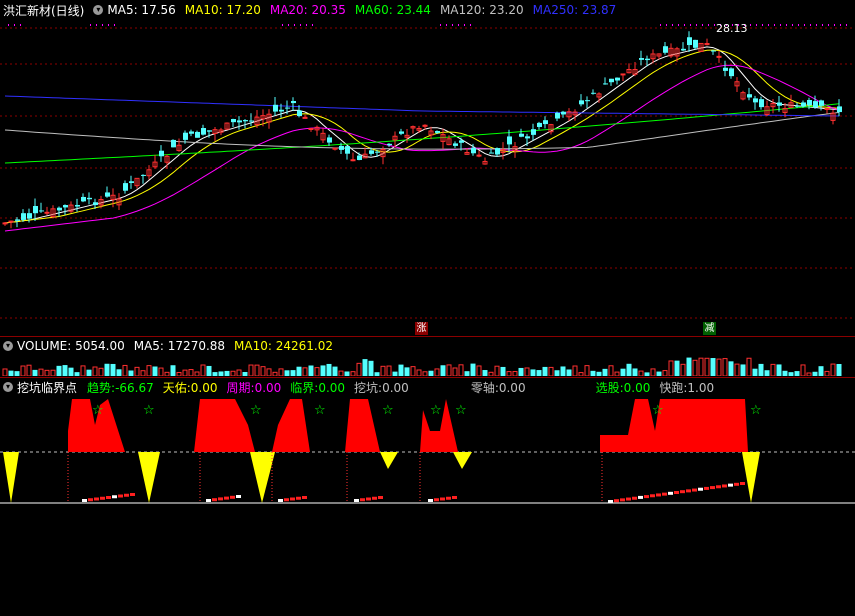 This screenshot has height=616, width=855. I want to click on volume-chart, so click(427, 363).